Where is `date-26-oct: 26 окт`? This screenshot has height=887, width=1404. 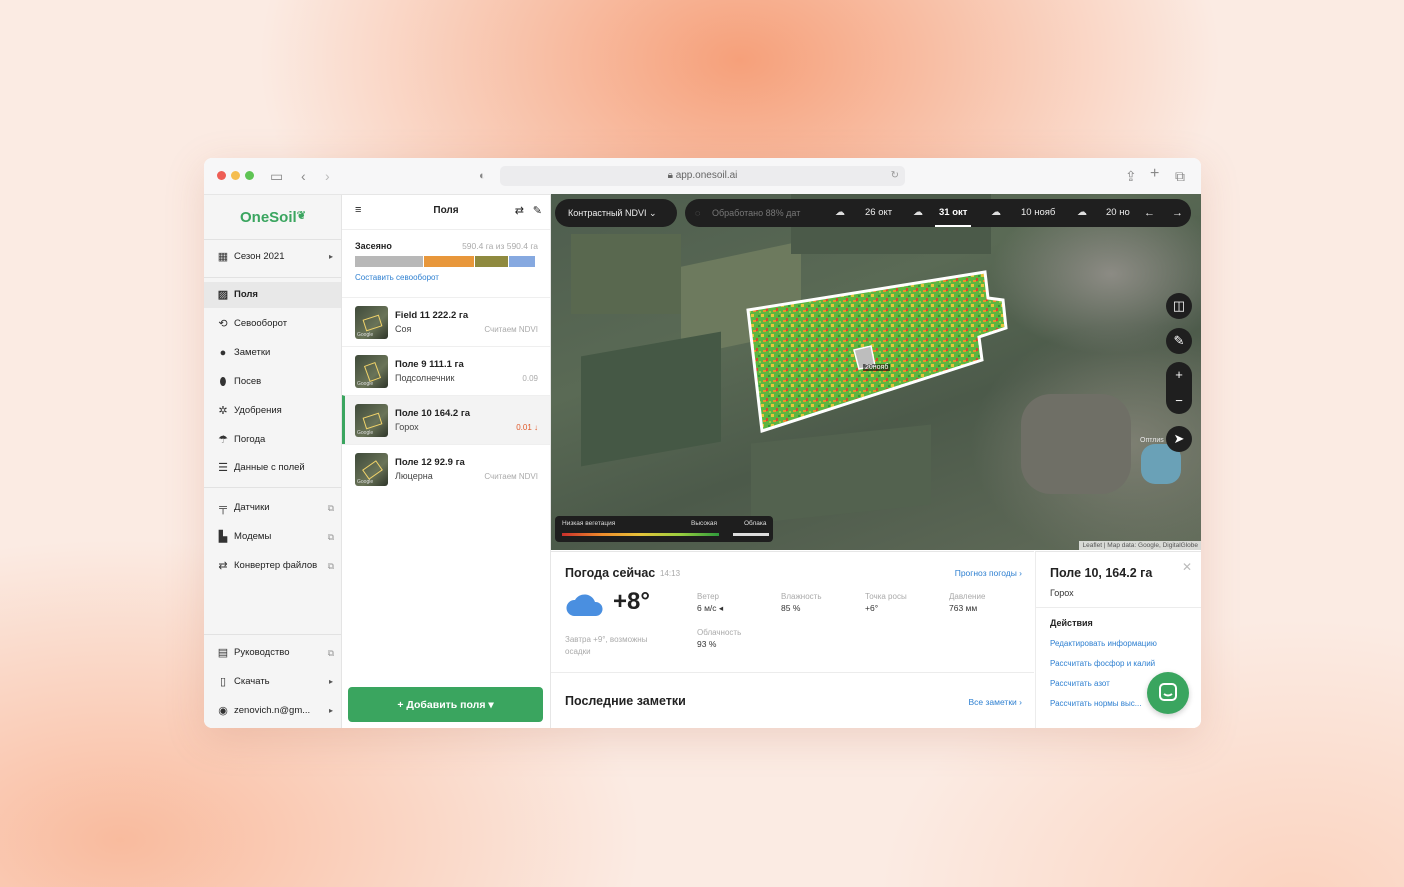 date-26-oct: 26 окт is located at coordinates (878, 213).